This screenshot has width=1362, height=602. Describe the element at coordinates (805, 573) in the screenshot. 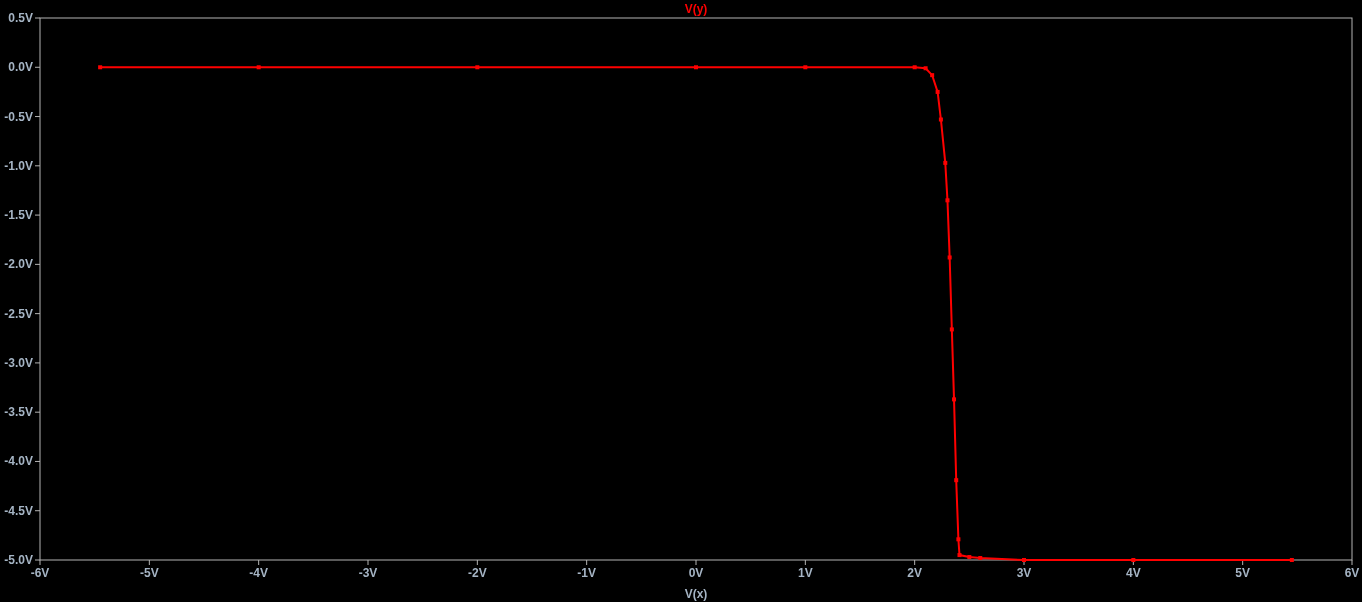

I see `x-tick-label: 1V` at that location.